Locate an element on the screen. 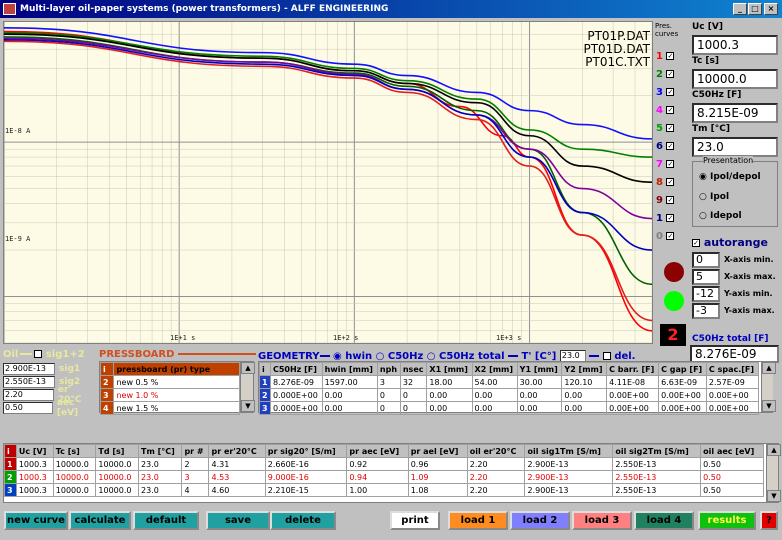 The width and height of the screenshot is (782, 540). axis-label: X-axis min. is located at coordinates (749, 259).